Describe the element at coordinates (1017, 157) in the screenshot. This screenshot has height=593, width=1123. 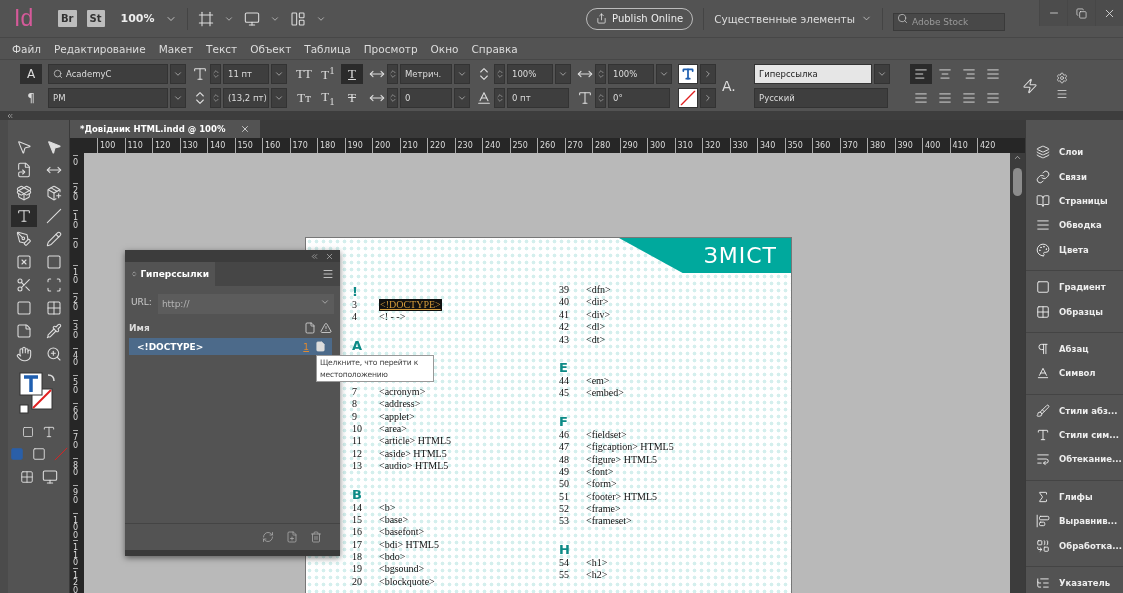
I see `chevron-up-icon` at that location.